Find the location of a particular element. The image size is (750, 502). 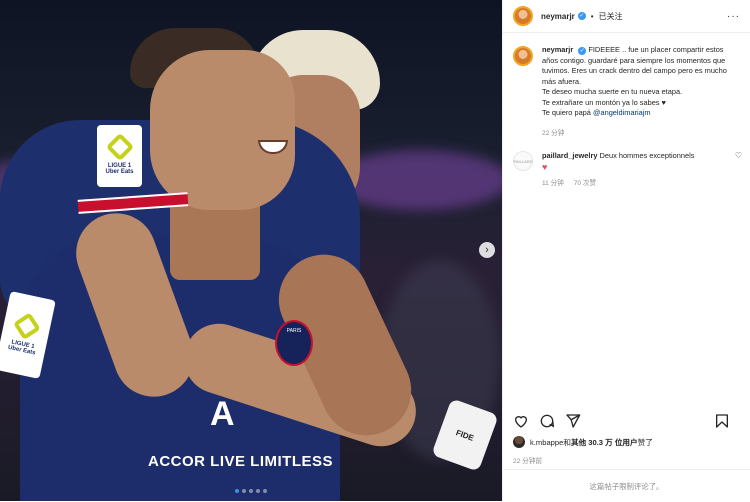

header-username: neymarjr is located at coordinates (558, 16).